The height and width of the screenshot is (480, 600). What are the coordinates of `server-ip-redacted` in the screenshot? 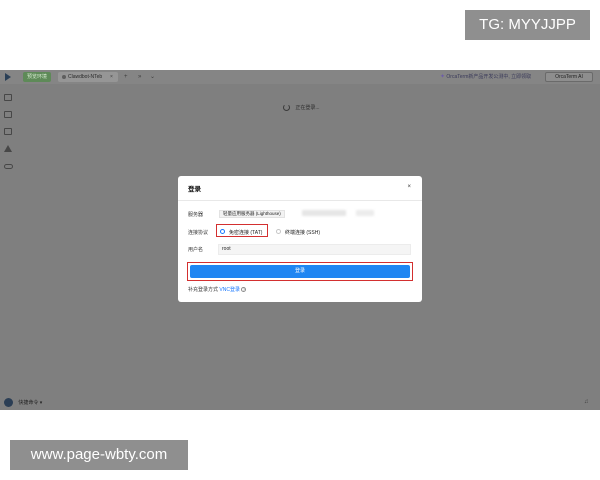 It's located at (324, 213).